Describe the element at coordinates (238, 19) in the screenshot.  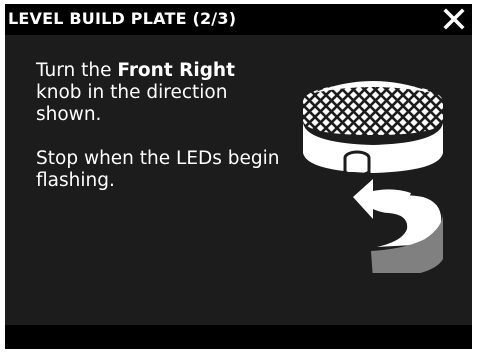
I see `header-bar: LEVEL BUILD PLATE (2/3)` at that location.